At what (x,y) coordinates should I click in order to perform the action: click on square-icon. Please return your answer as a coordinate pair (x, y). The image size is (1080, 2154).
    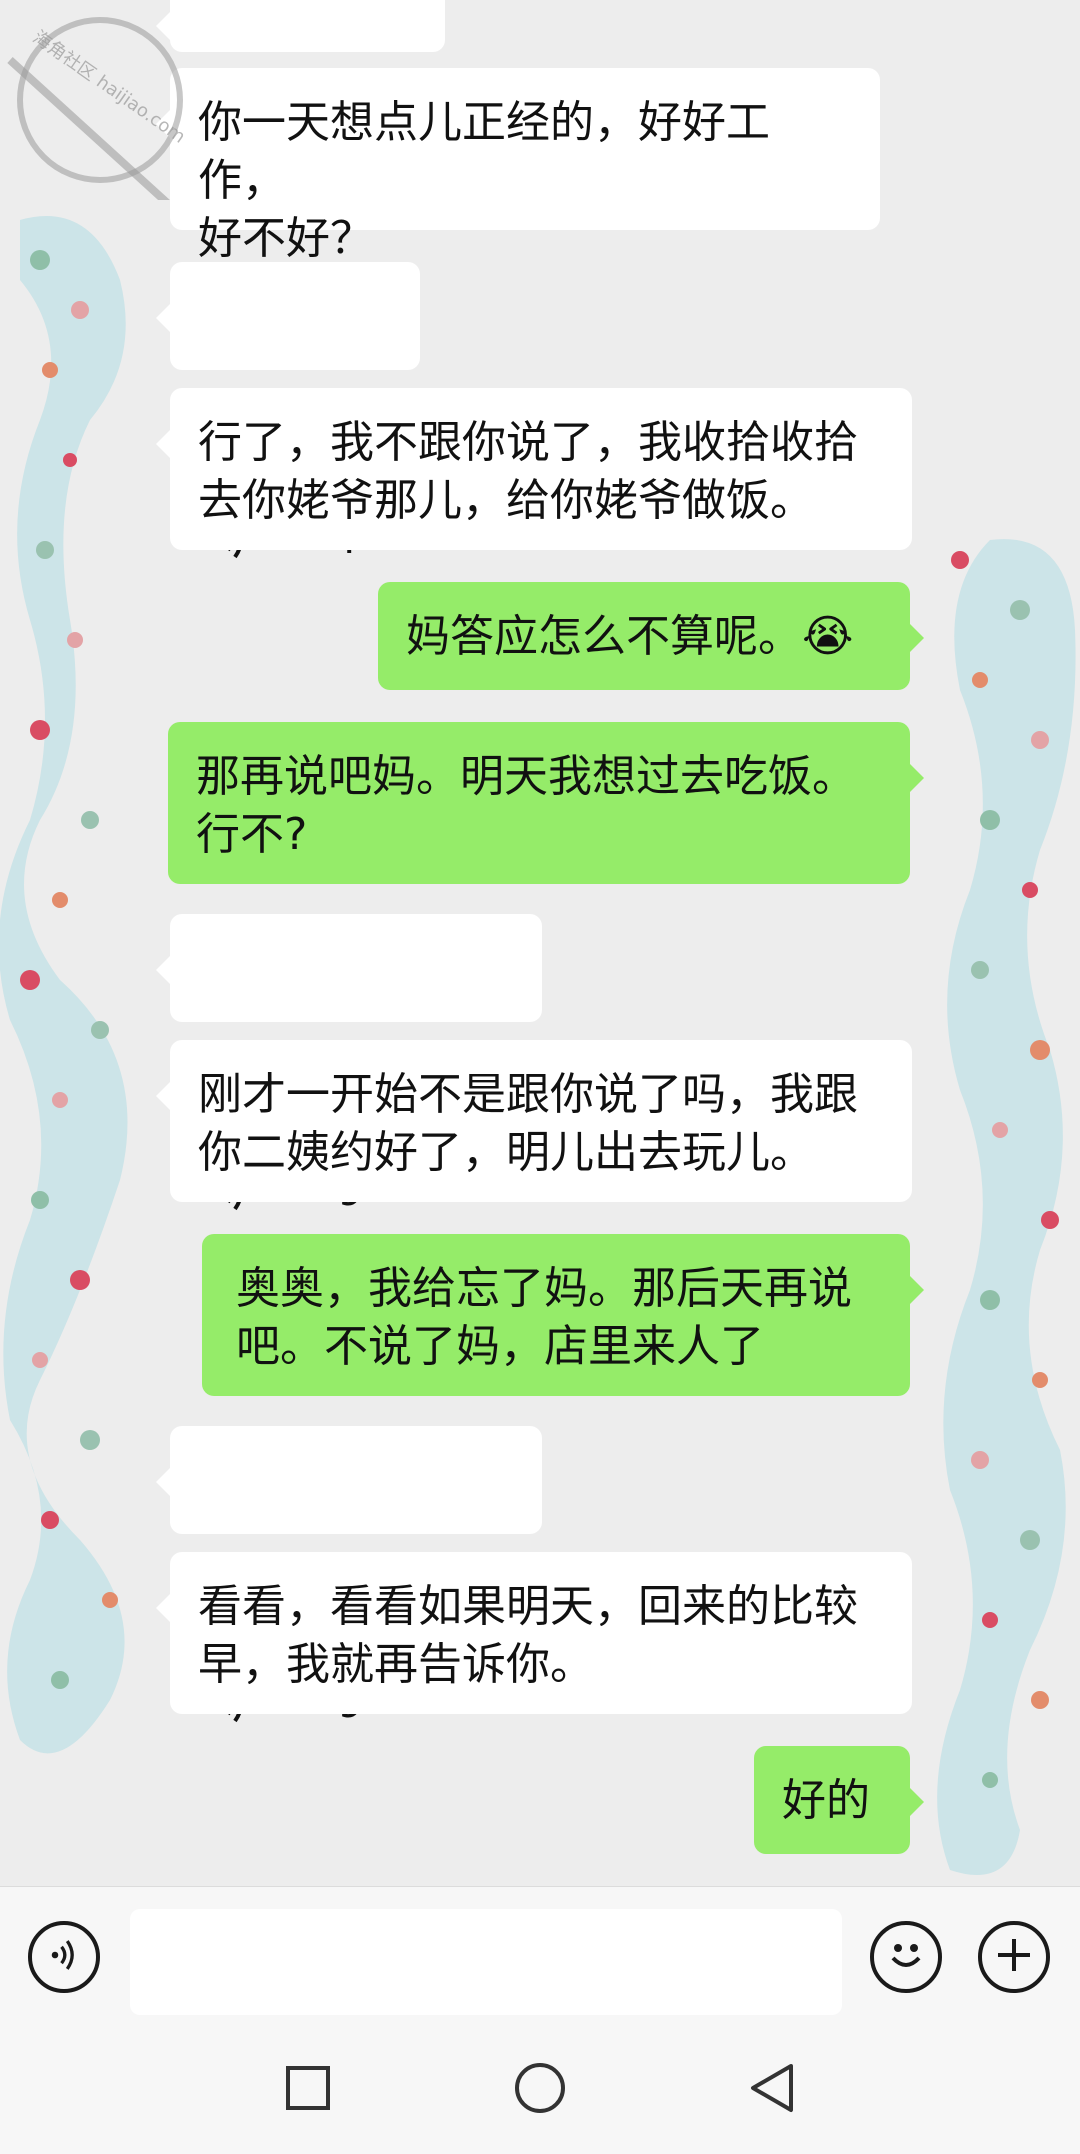
    Looking at the image, I should click on (308, 2090).